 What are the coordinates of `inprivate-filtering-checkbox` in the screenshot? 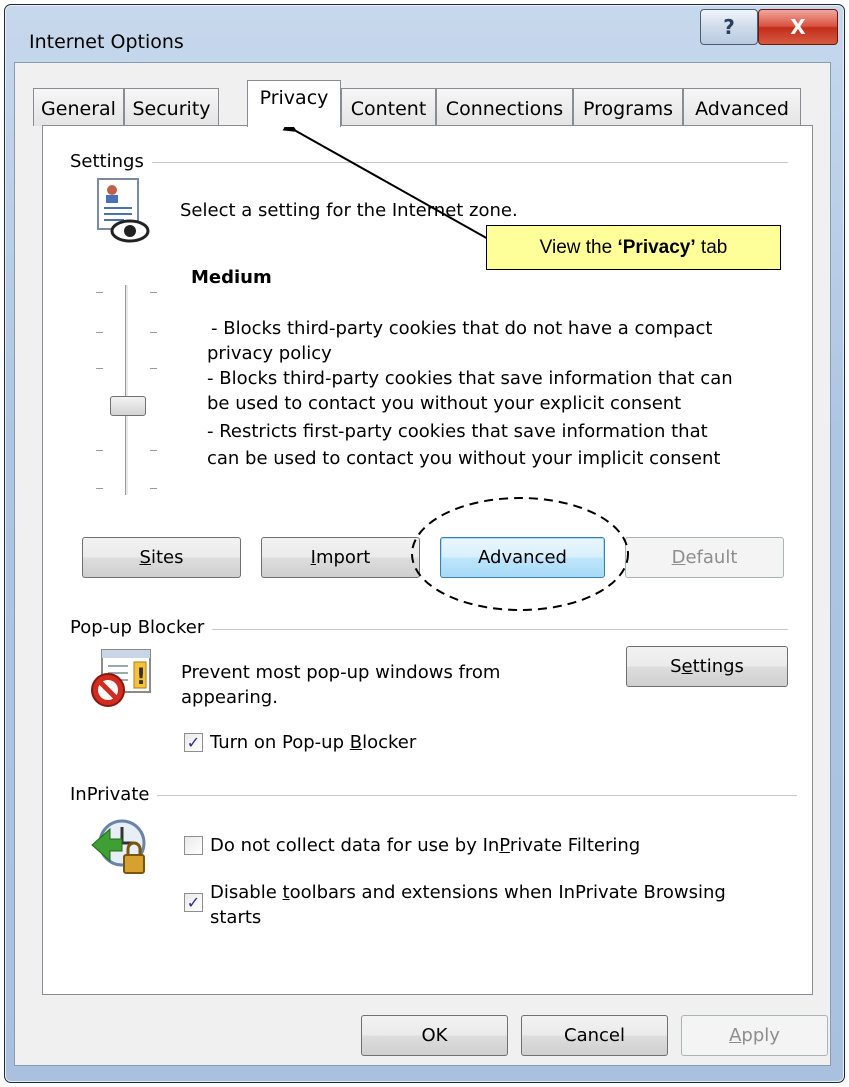 It's located at (193, 845).